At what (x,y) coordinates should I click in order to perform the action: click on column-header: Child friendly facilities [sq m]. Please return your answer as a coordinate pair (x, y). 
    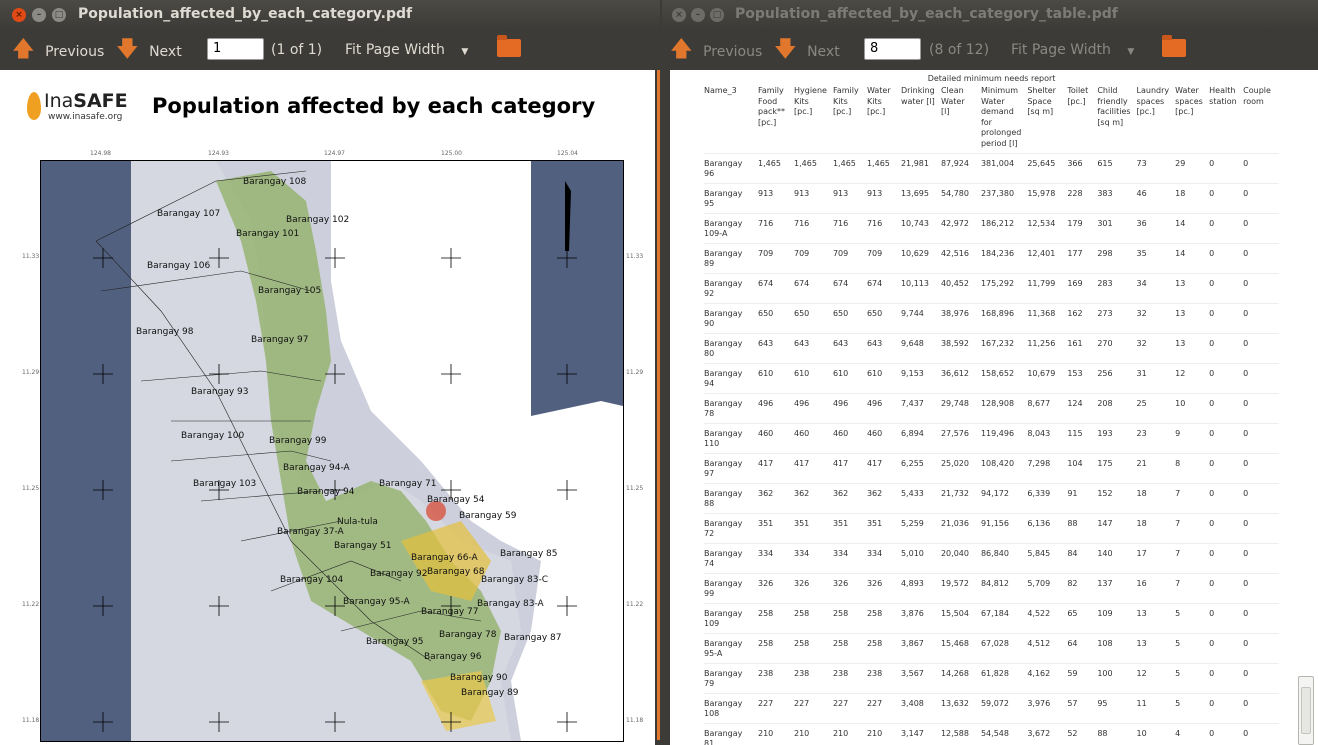
    Looking at the image, I should click on (1116, 120).